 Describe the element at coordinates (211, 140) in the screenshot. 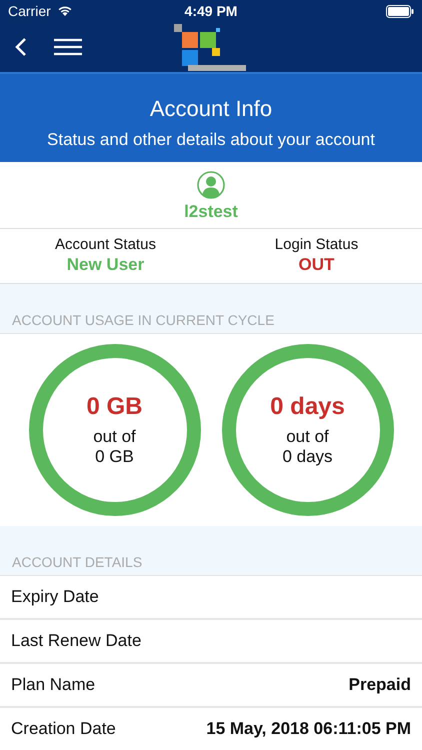

I see `page-subtitle: Status and other details about your account` at that location.